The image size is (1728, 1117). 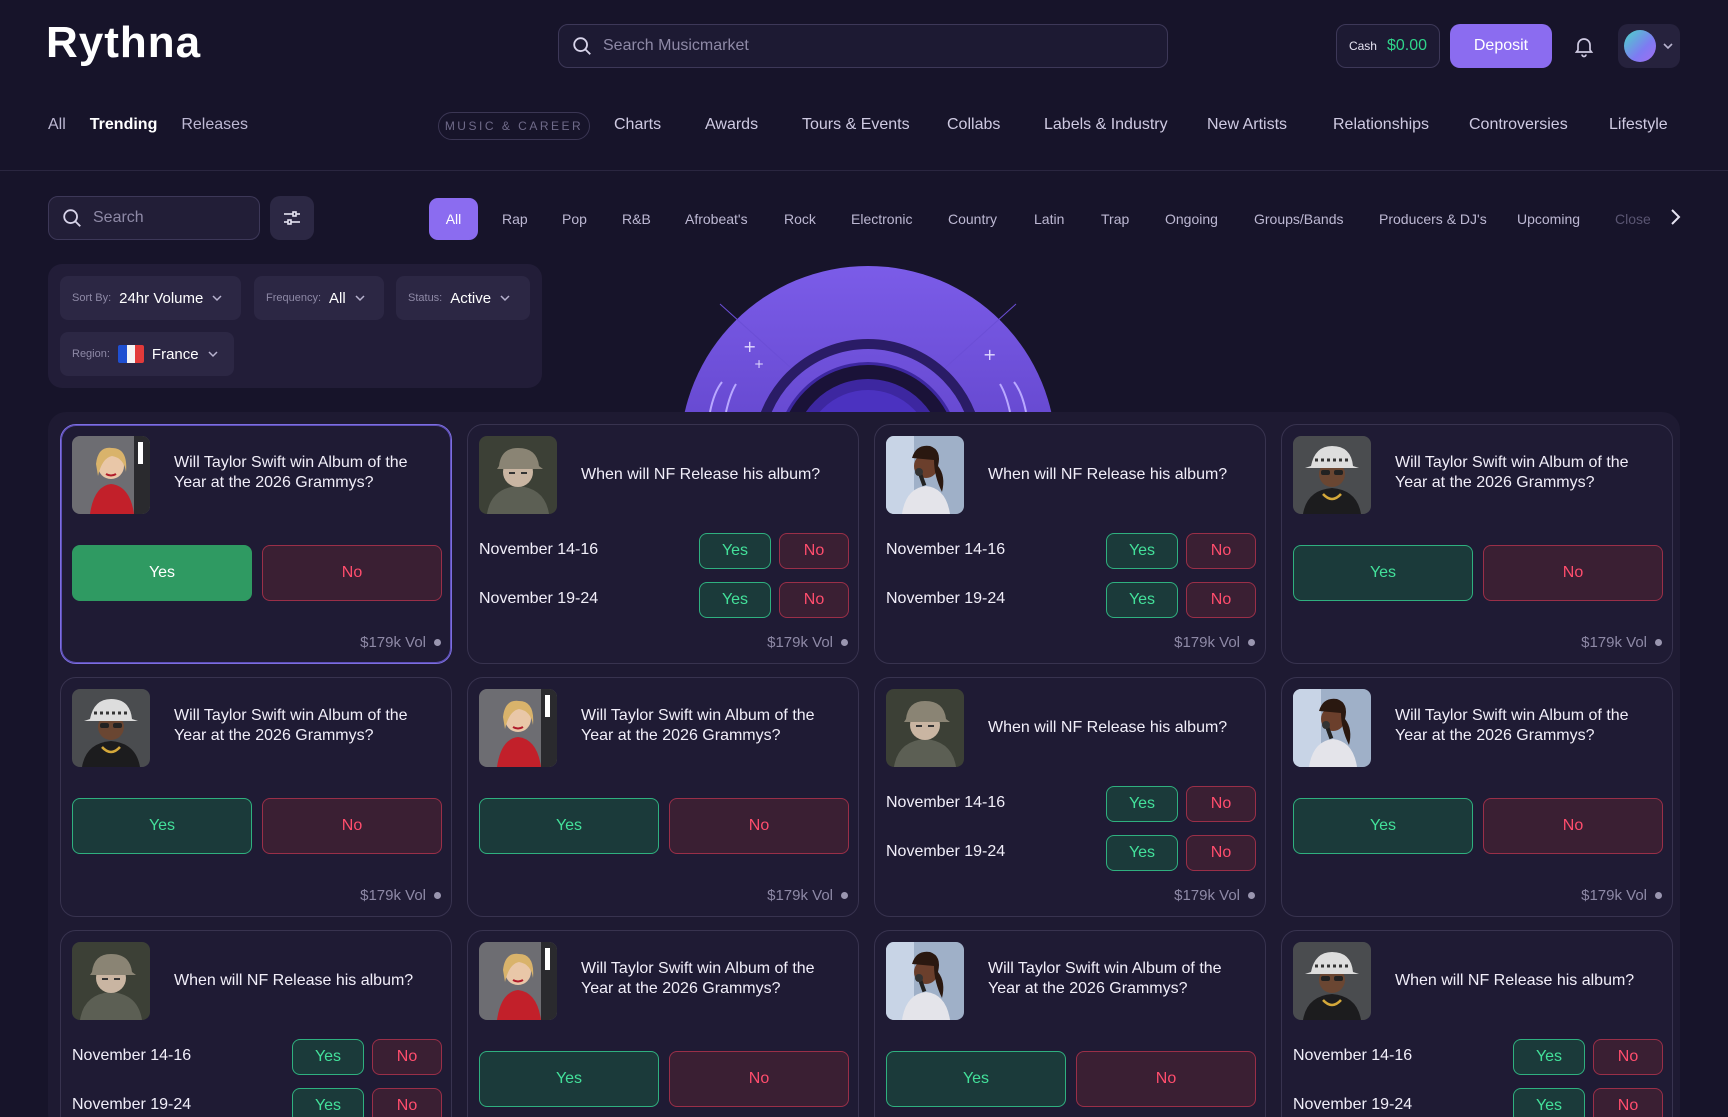 What do you see at coordinates (360, 298) in the screenshot?
I see `chevron-down-icon` at bounding box center [360, 298].